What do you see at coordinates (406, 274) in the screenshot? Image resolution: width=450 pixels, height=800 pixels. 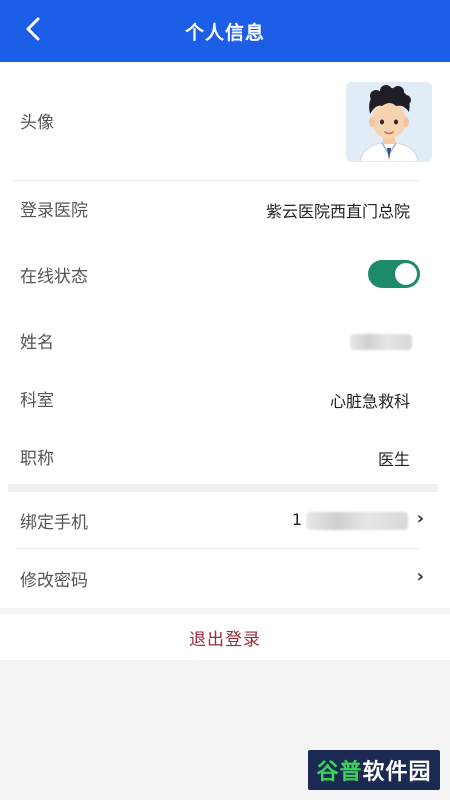 I see `toggle-knob` at bounding box center [406, 274].